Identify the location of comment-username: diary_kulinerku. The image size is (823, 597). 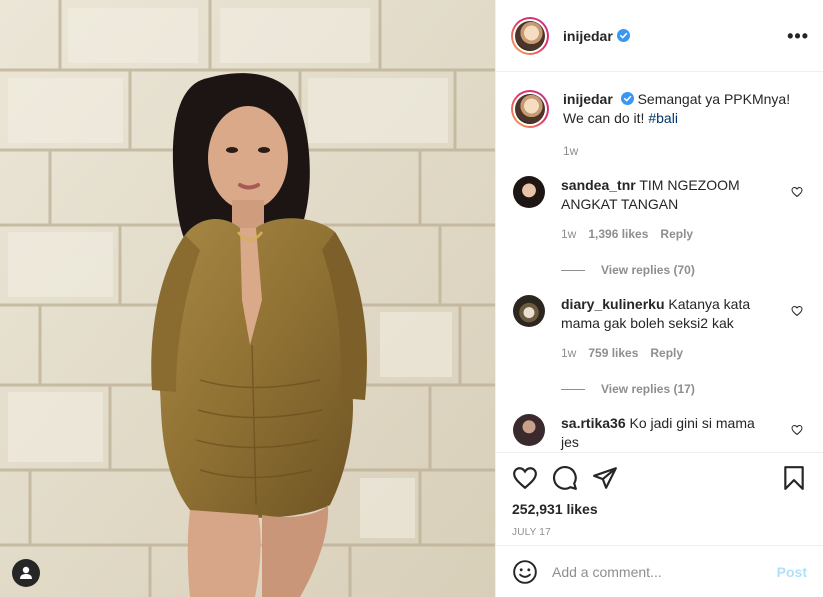
(613, 304).